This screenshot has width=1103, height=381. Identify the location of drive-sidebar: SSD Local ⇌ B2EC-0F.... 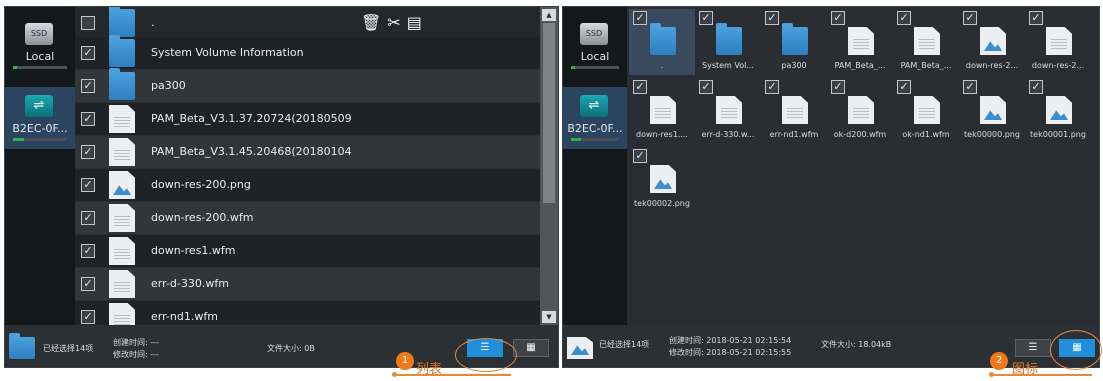
(595, 166).